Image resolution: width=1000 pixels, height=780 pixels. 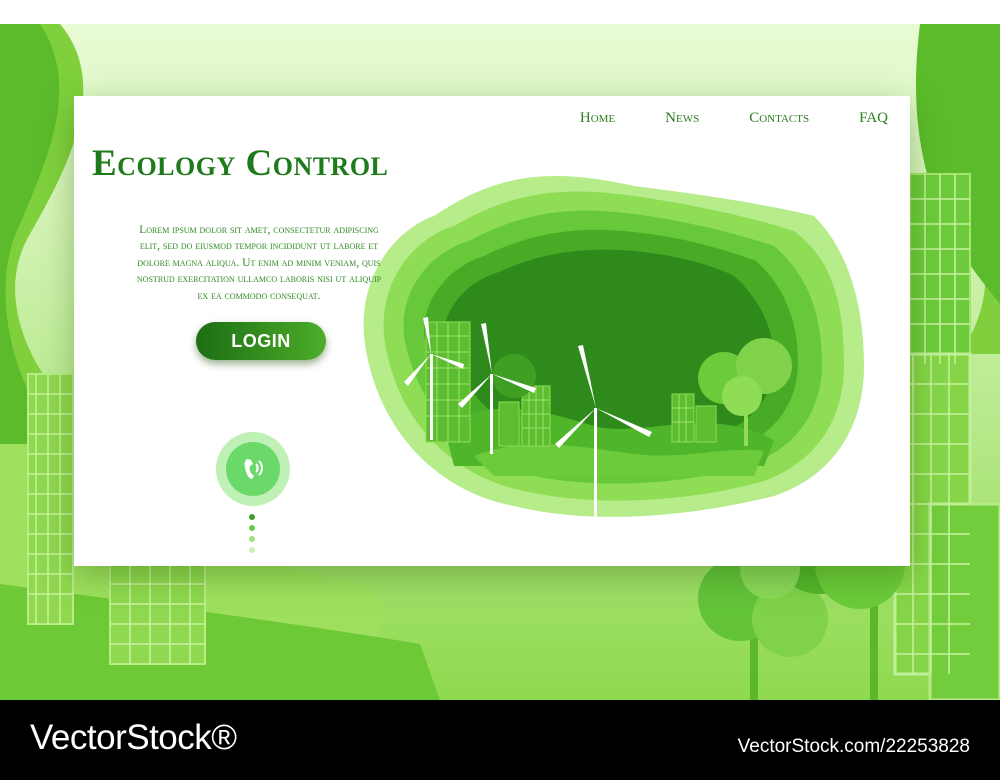 I want to click on nav-home: Home, so click(x=597, y=118).